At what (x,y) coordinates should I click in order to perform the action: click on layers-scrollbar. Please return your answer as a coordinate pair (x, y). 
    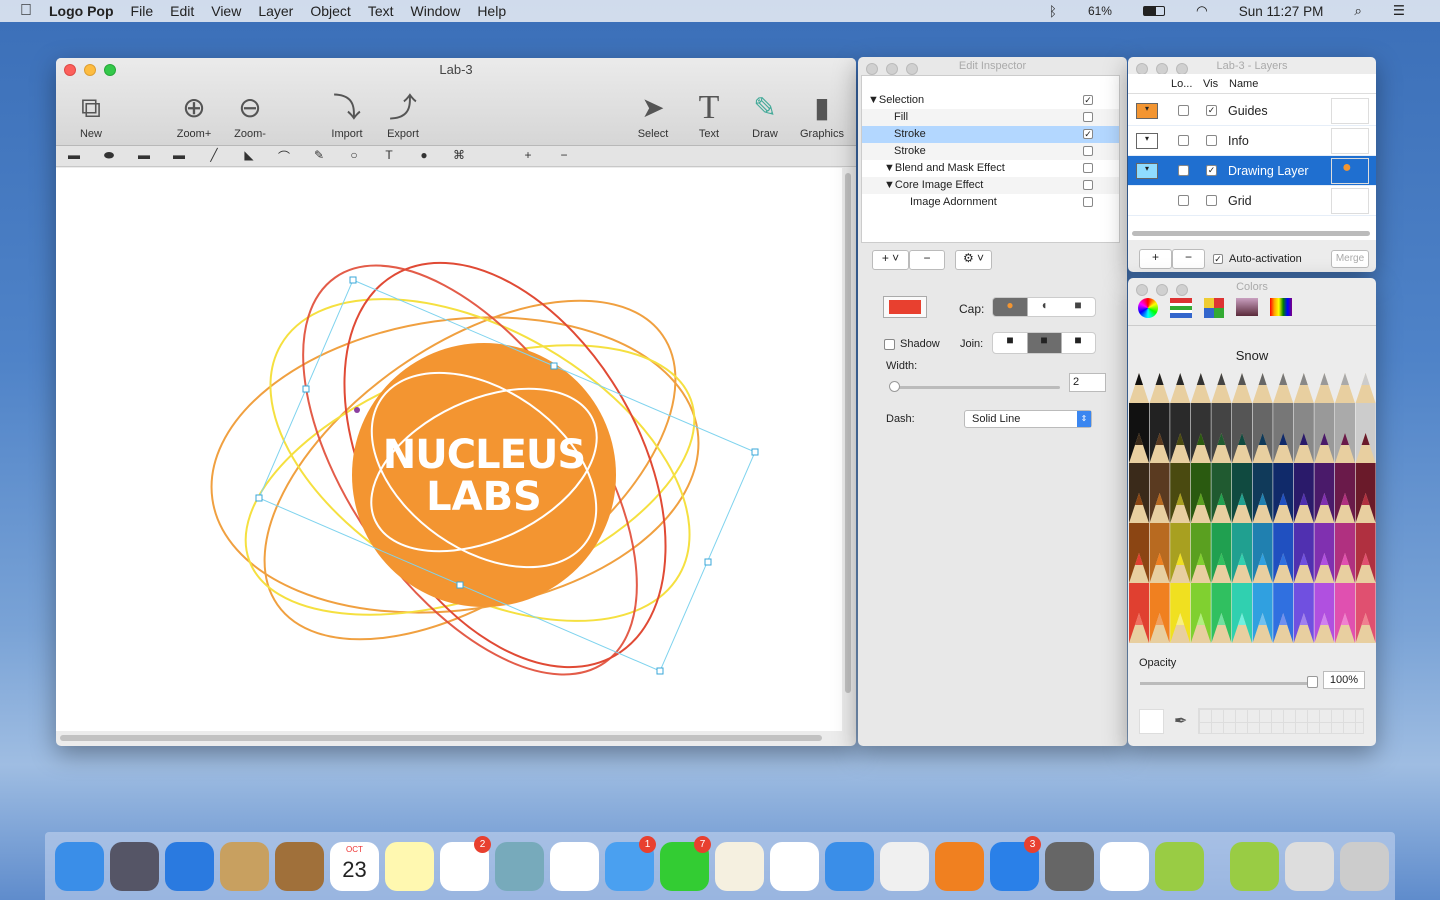
    Looking at the image, I should click on (1251, 233).